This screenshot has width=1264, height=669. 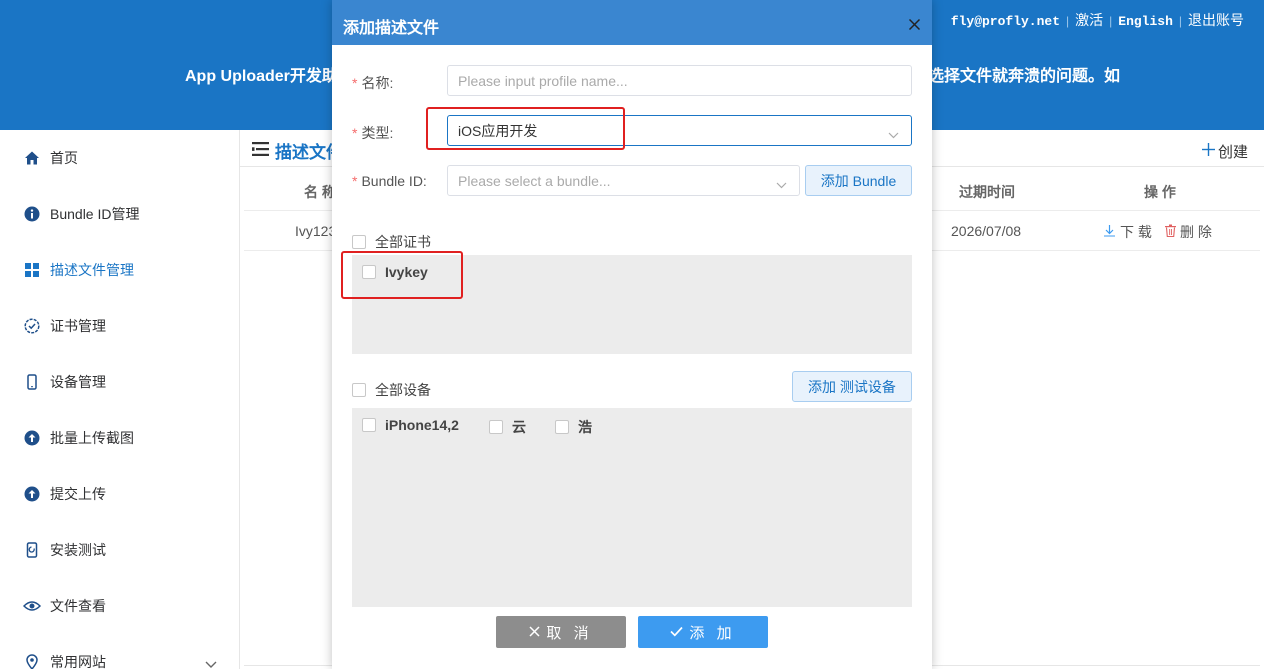 What do you see at coordinates (1224, 151) in the screenshot?
I see `create-button: 创建` at bounding box center [1224, 151].